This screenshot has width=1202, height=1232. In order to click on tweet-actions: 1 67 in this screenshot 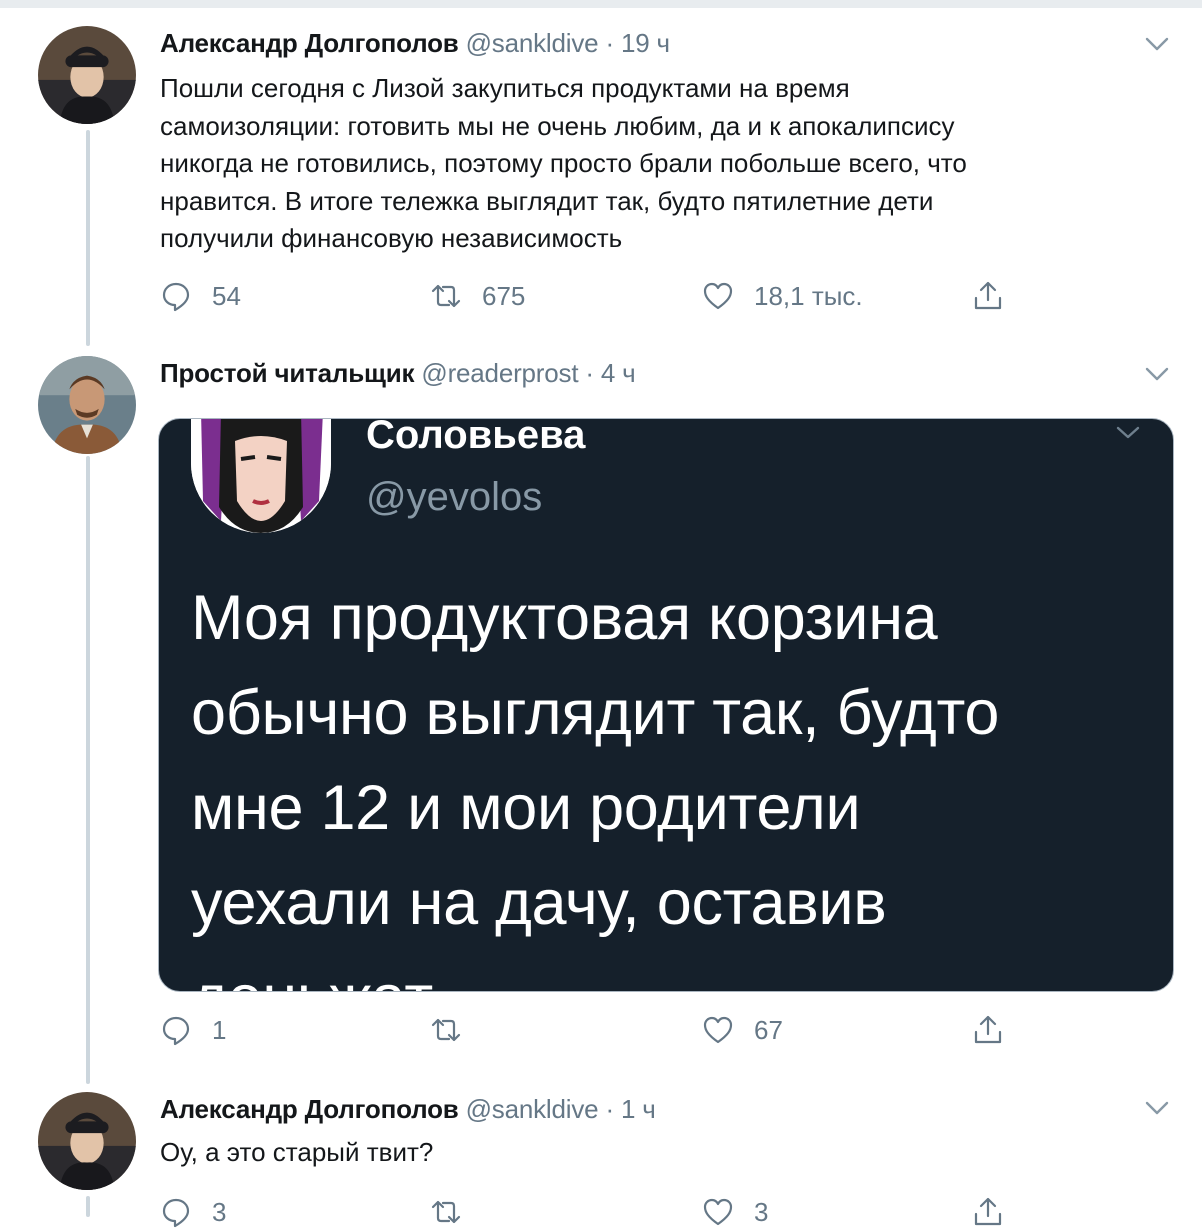, I will do `click(600, 1032)`.